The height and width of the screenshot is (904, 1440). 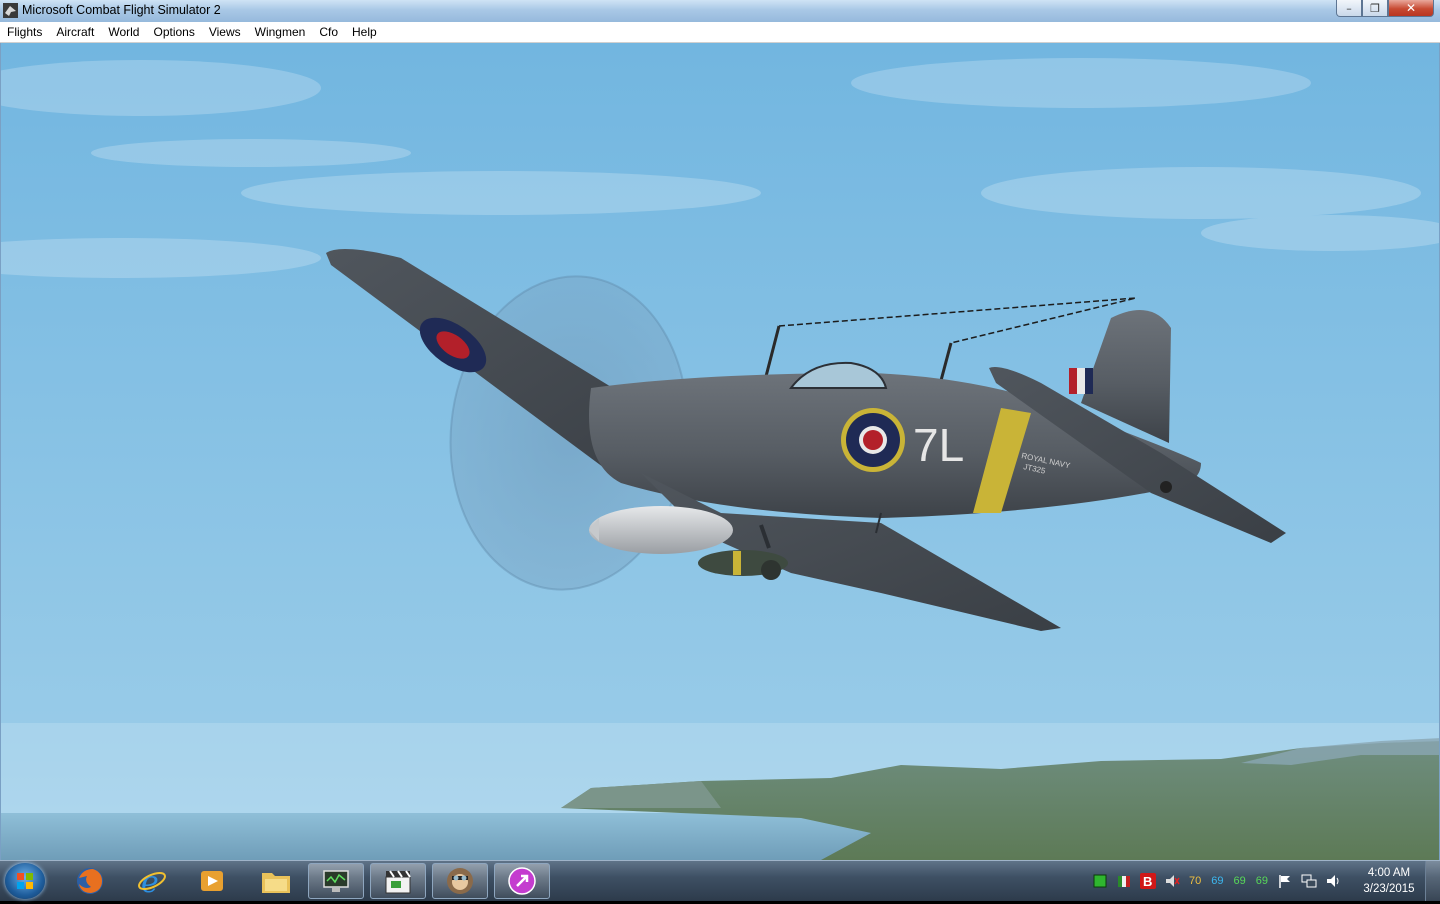 What do you see at coordinates (173, 32) in the screenshot?
I see `menu-options: Options` at bounding box center [173, 32].